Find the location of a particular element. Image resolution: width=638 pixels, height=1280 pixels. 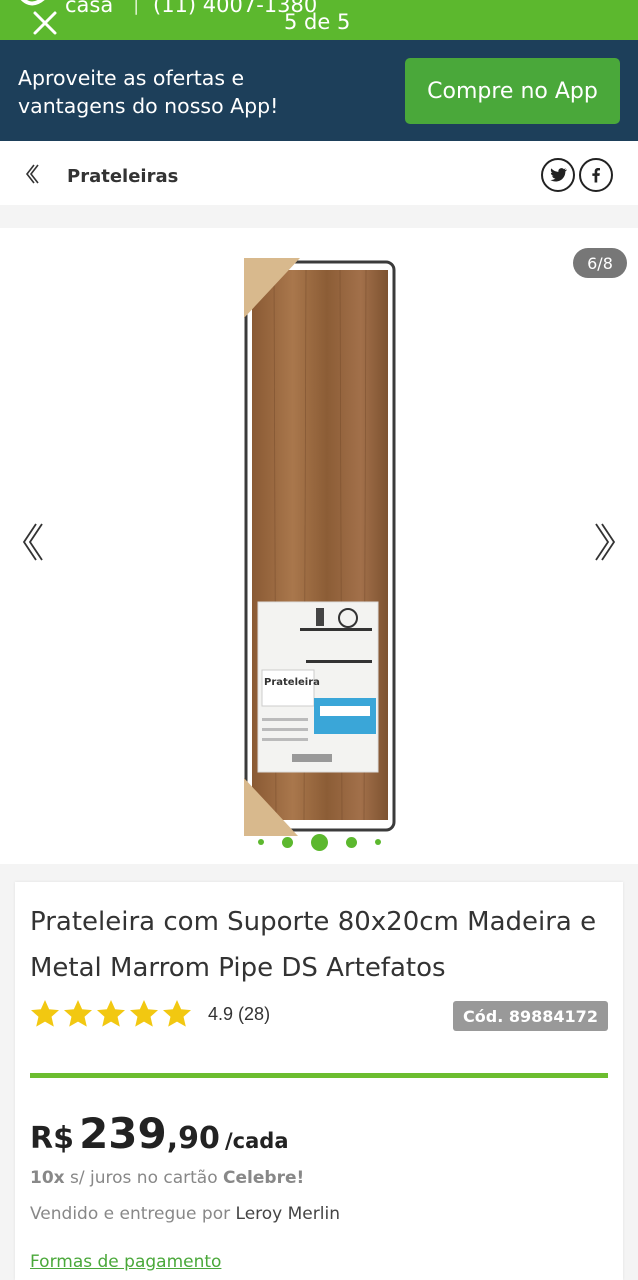

installments-text: s/ juros no cartão is located at coordinates (144, 1178).